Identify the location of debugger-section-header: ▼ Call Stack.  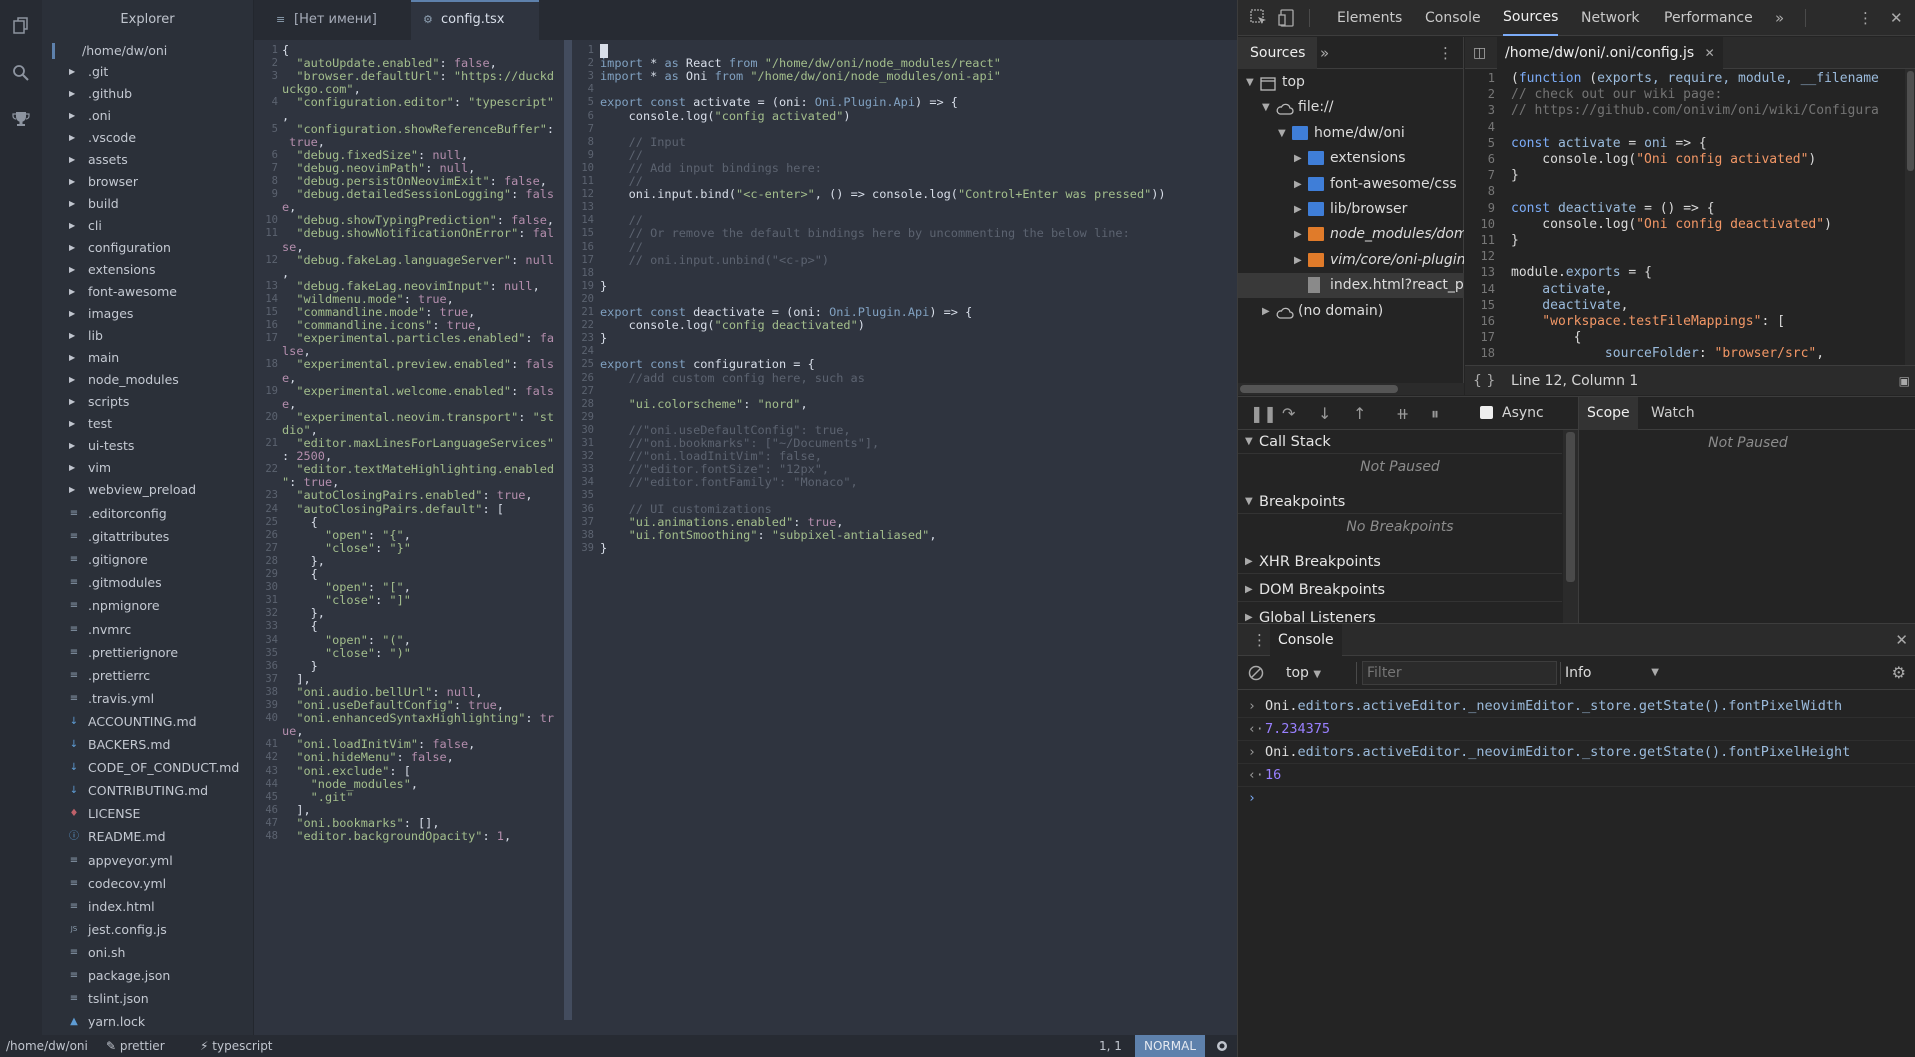
(1400, 442).